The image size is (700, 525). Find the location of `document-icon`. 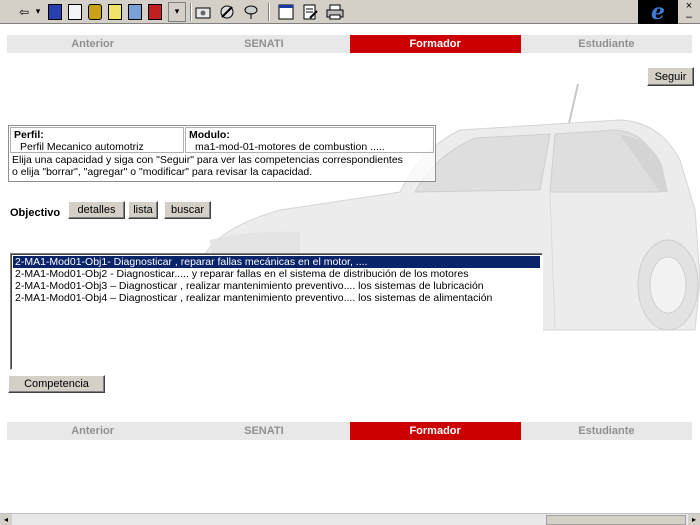

document-icon is located at coordinates (75, 12).